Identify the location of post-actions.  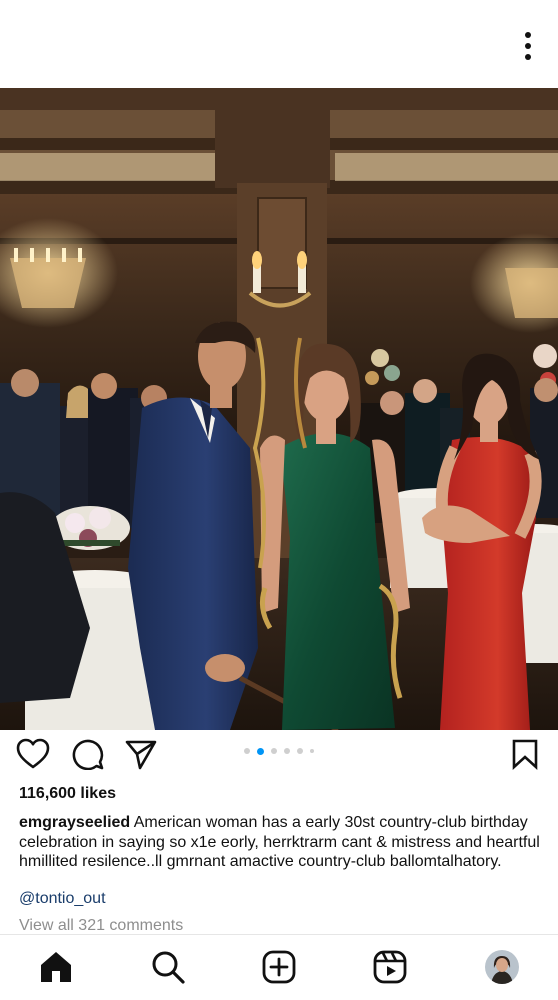
(279, 753).